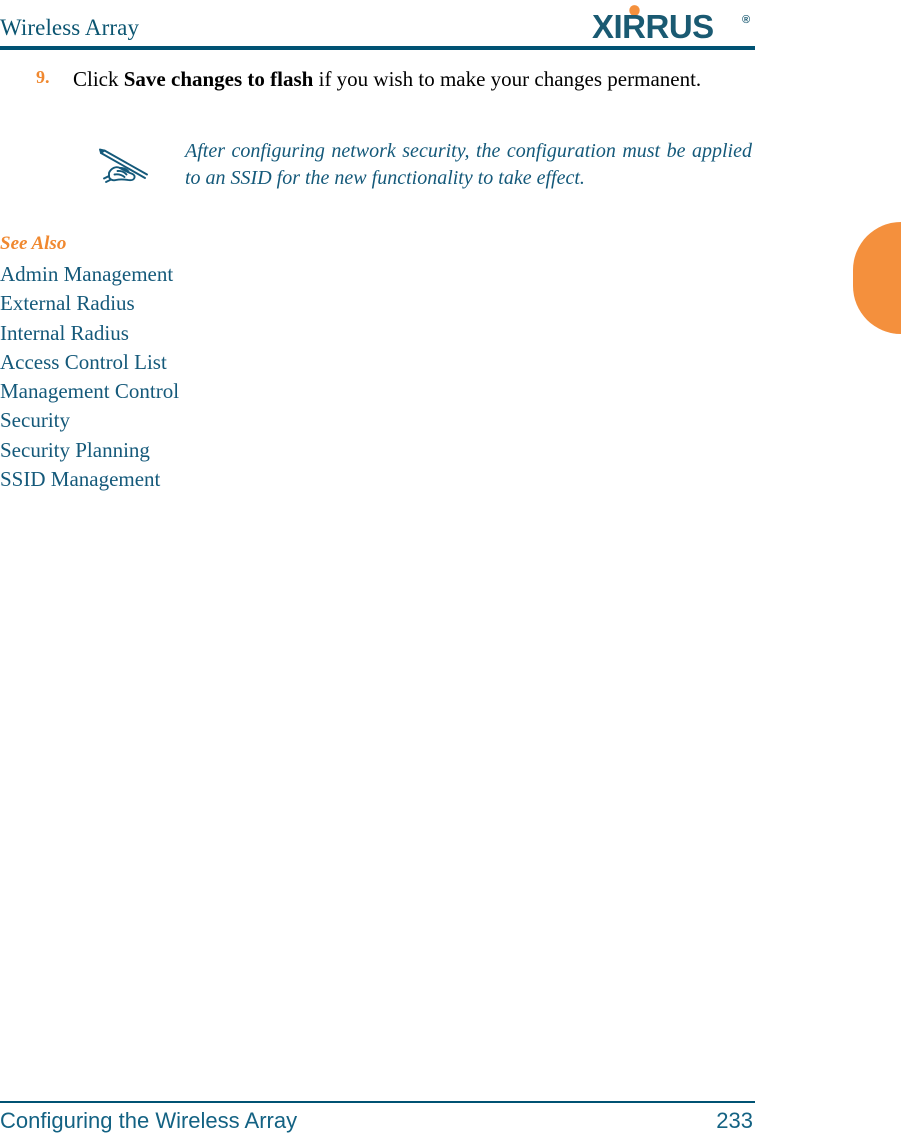  Describe the element at coordinates (218, 79) in the screenshot. I see `step-bold-label: Save changes to flash` at that location.